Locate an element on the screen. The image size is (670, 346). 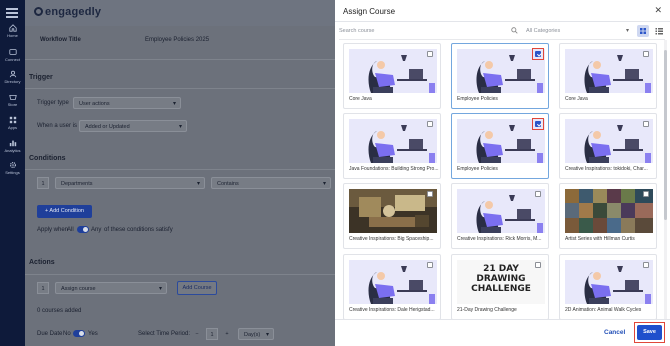
nav-item-analytics: Analytics is located at coordinates (12, 146).